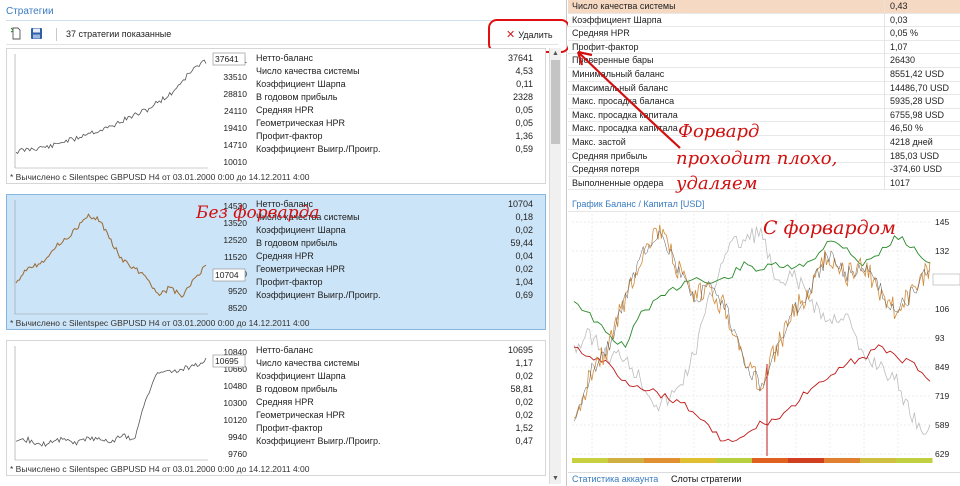  I want to click on scroll-thumb, so click(555, 102).